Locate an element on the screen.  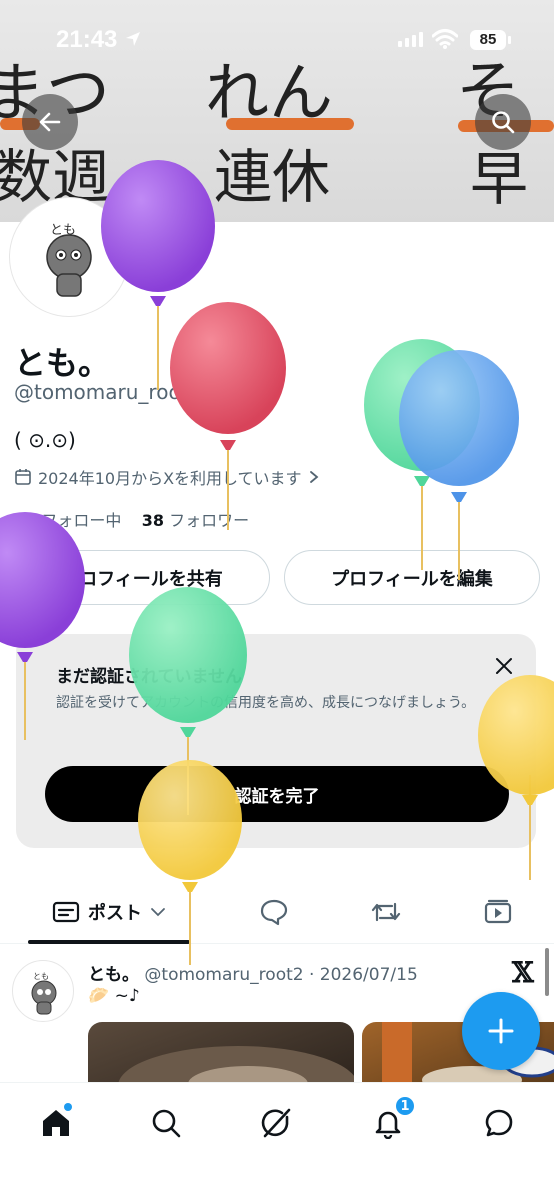
nav-home is located at coordinates (56, 1123).